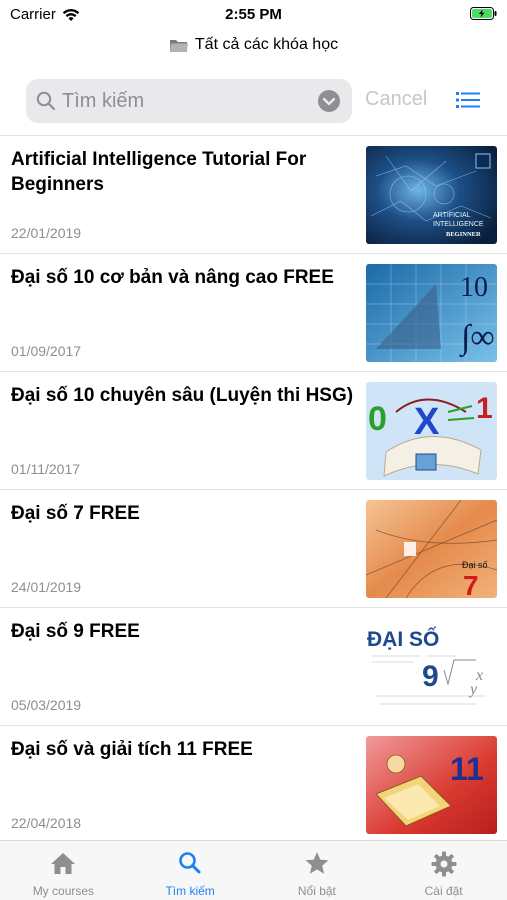 The image size is (507, 900). I want to click on thumb-text: BEGINNER, so click(463, 234).